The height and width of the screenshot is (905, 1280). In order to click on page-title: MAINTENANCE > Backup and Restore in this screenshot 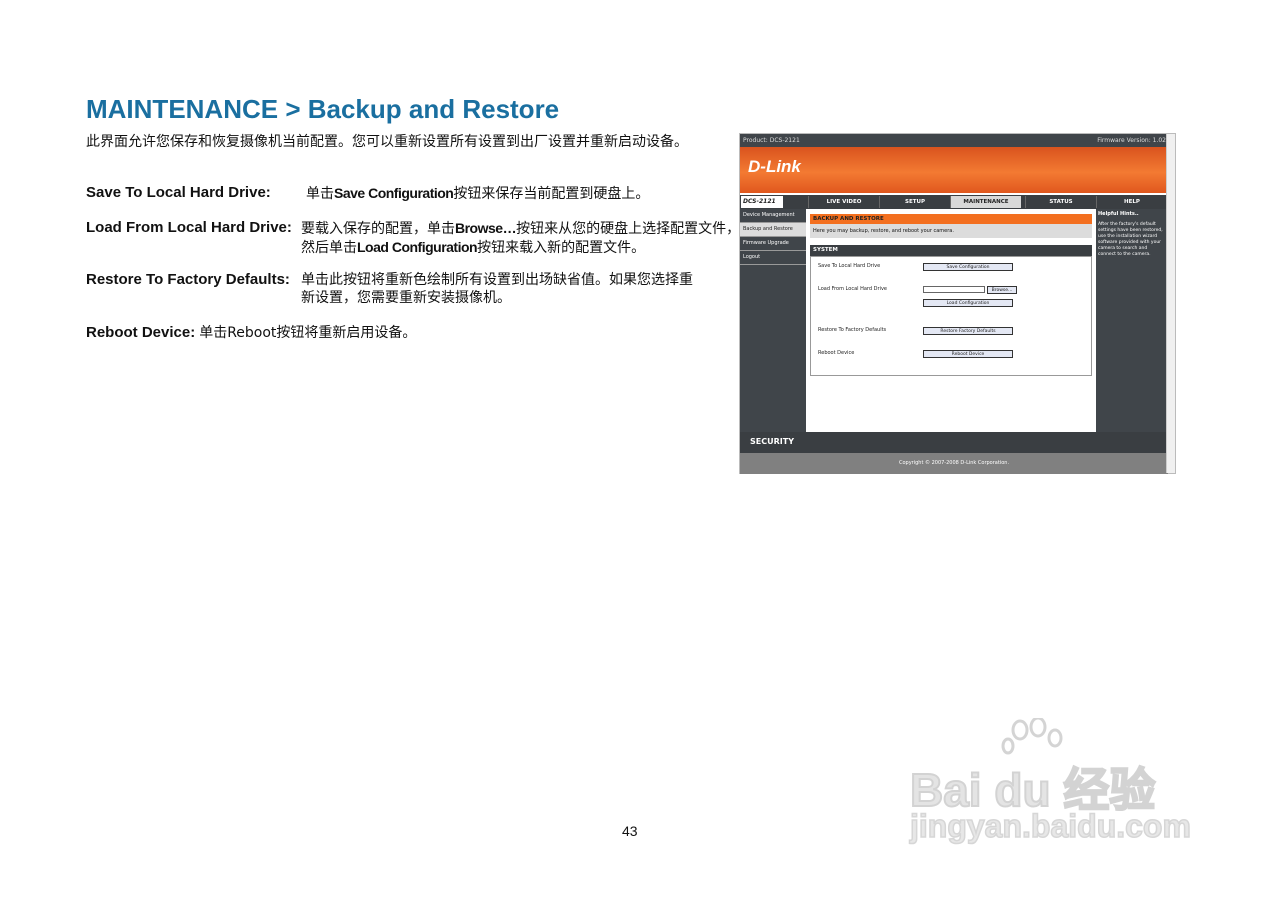, I will do `click(323, 109)`.